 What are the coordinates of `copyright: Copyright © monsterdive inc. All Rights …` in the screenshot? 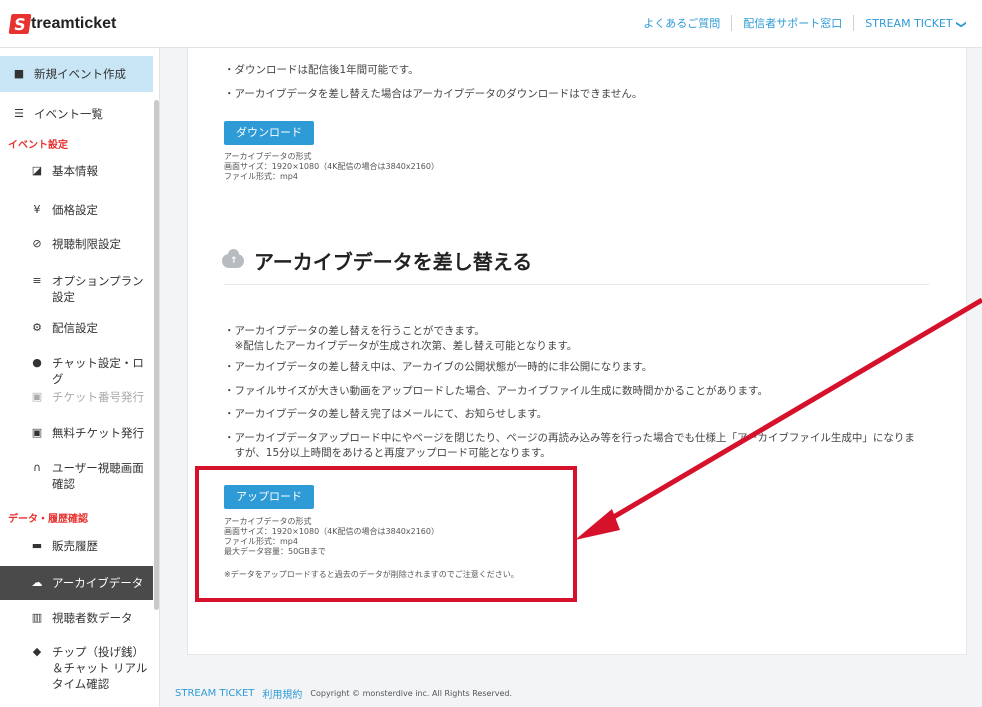 It's located at (411, 693).